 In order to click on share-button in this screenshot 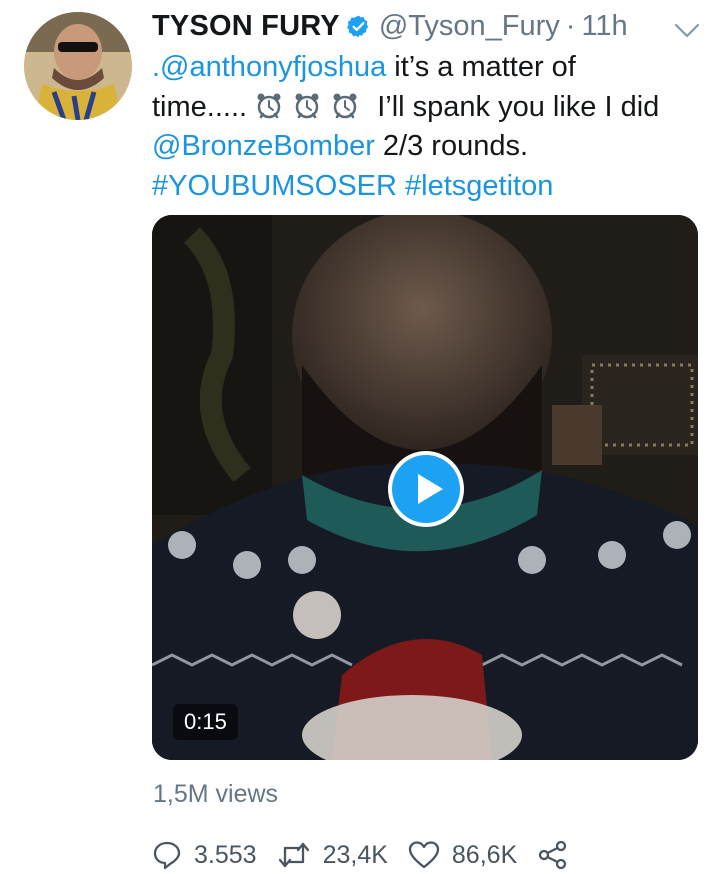, I will do `click(559, 855)`.